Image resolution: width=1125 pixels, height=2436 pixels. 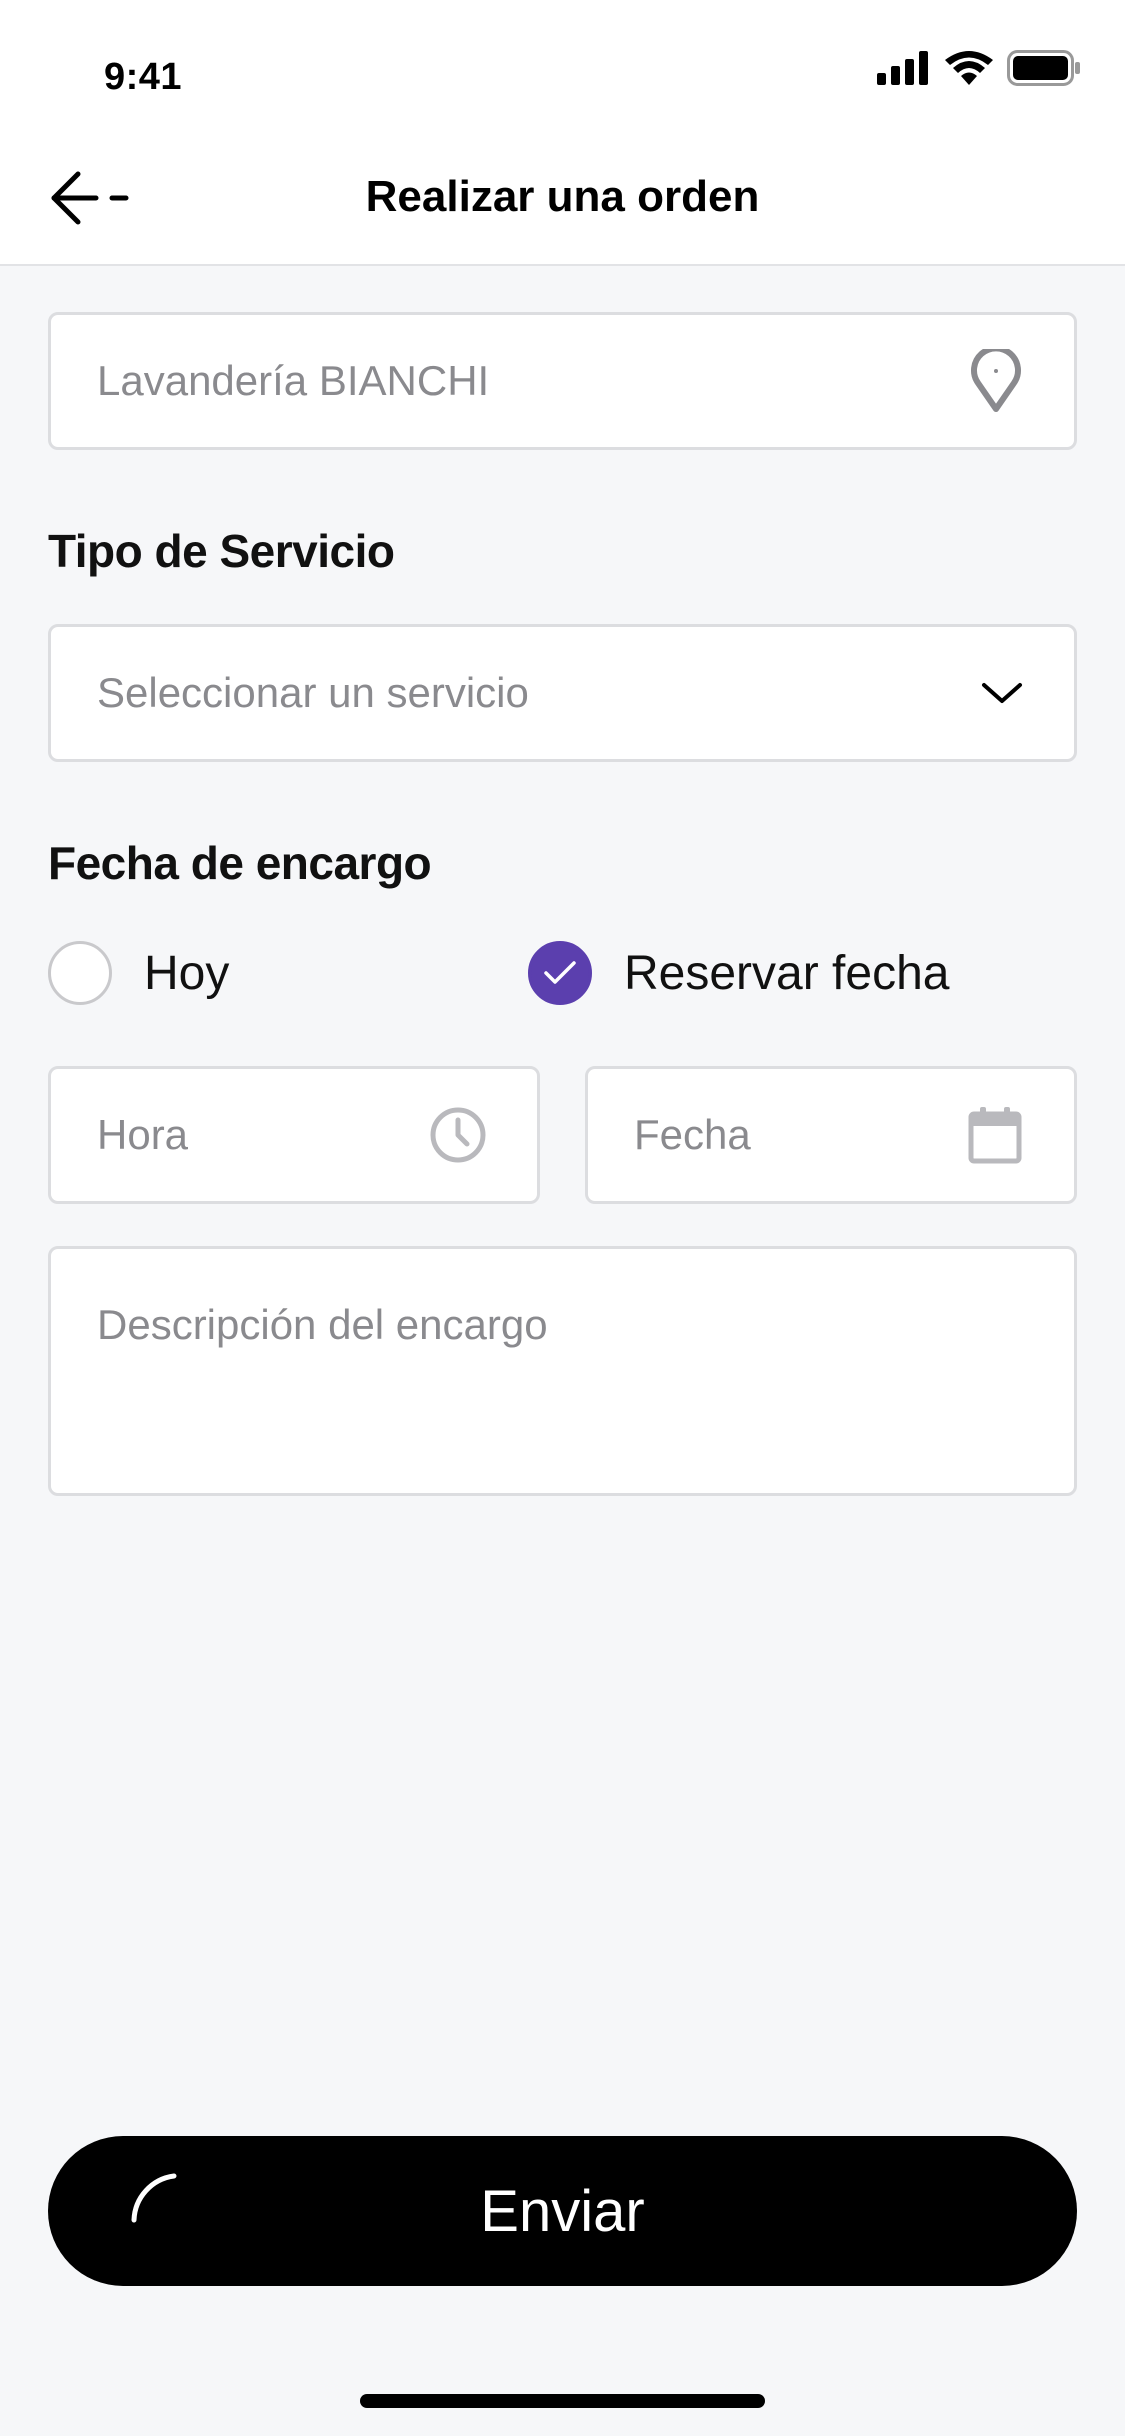 I want to click on battery-icon, so click(x=1043, y=68).